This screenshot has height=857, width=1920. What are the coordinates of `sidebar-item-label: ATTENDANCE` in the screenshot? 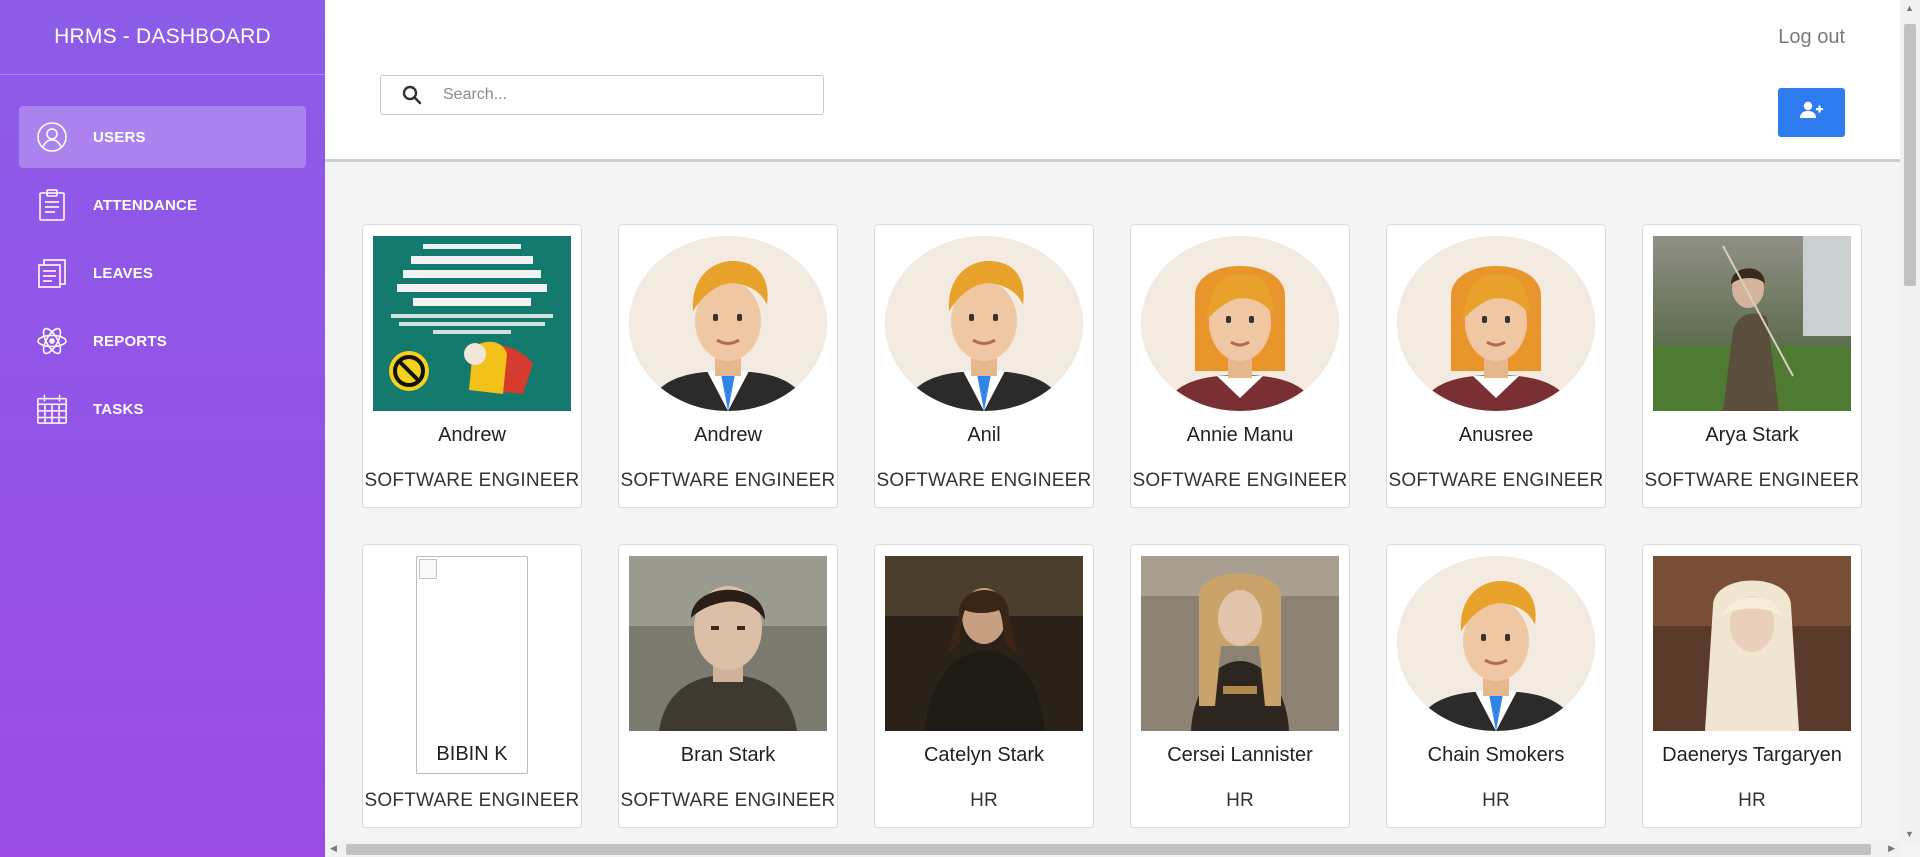 It's located at (145, 205).